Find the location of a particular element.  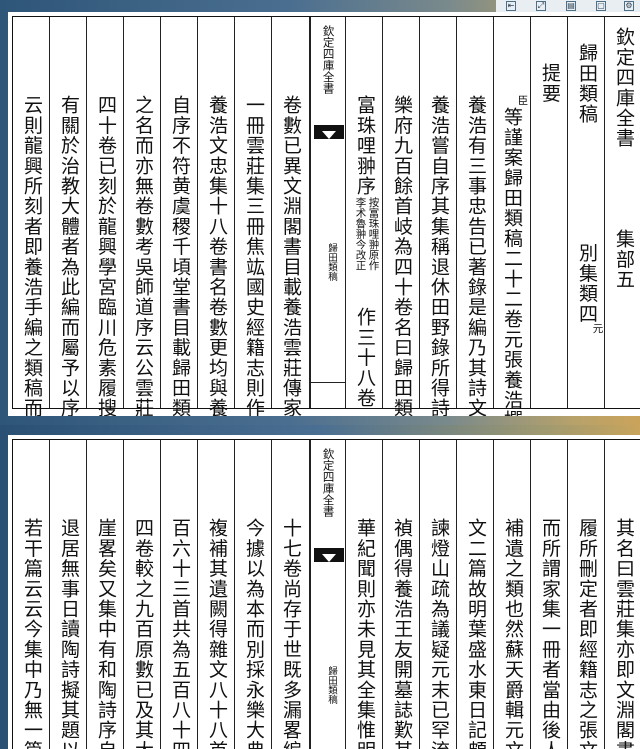

text-column-content: 有關於治教大體者為此編而屬予以序云 is located at coordinates (69, 255).